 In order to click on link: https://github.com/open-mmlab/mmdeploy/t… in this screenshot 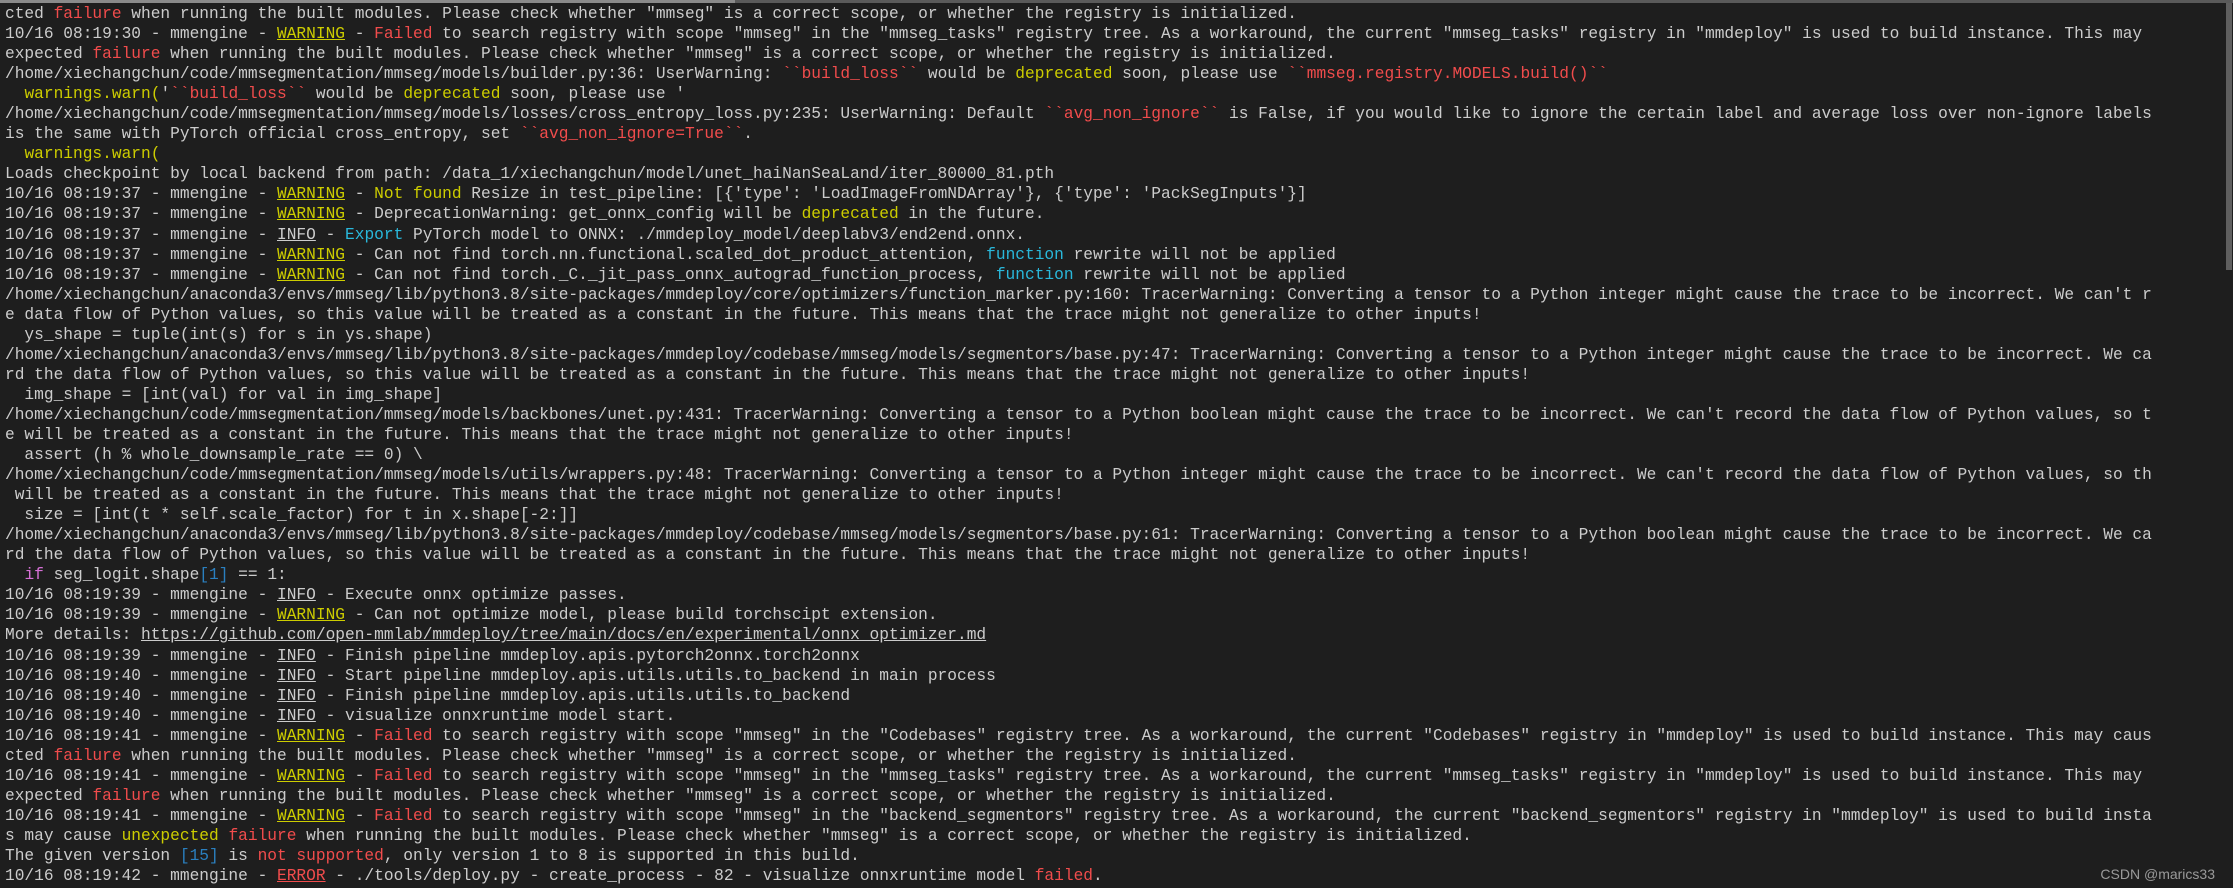, I will do `click(563, 635)`.